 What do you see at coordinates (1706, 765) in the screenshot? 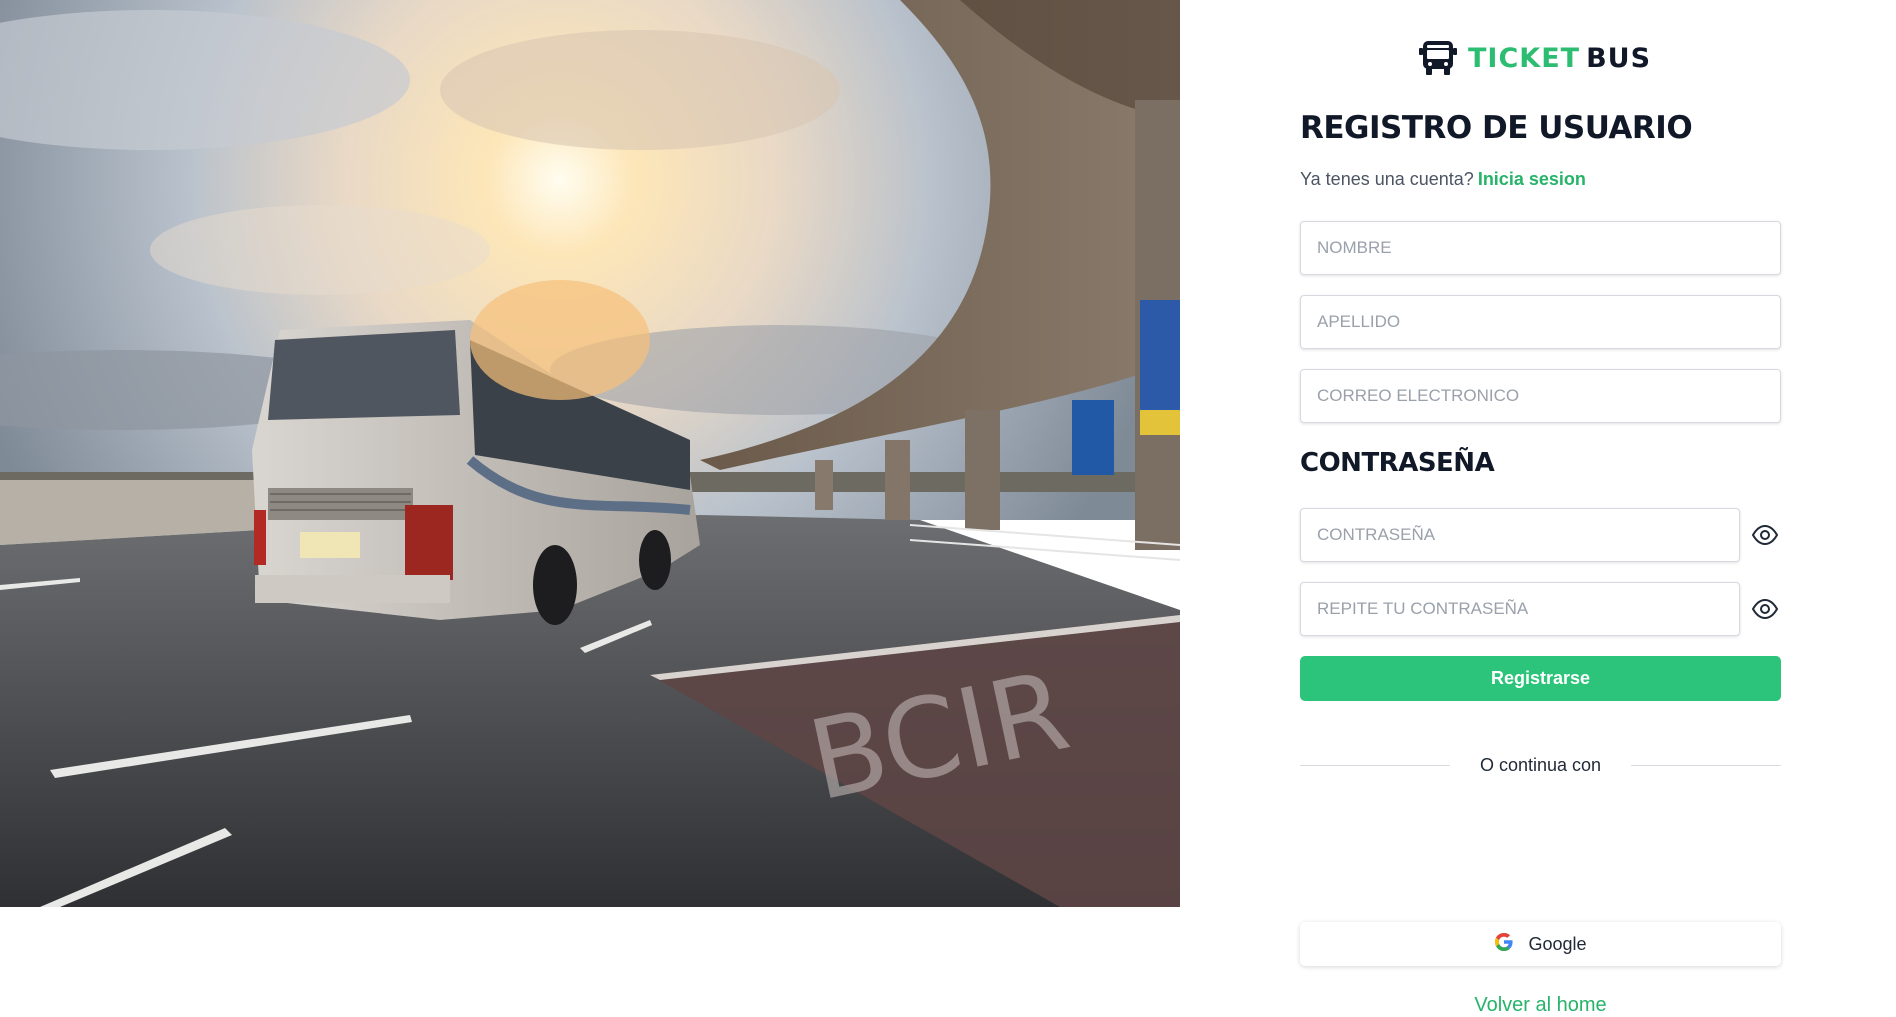
I see `divider-line-right` at bounding box center [1706, 765].